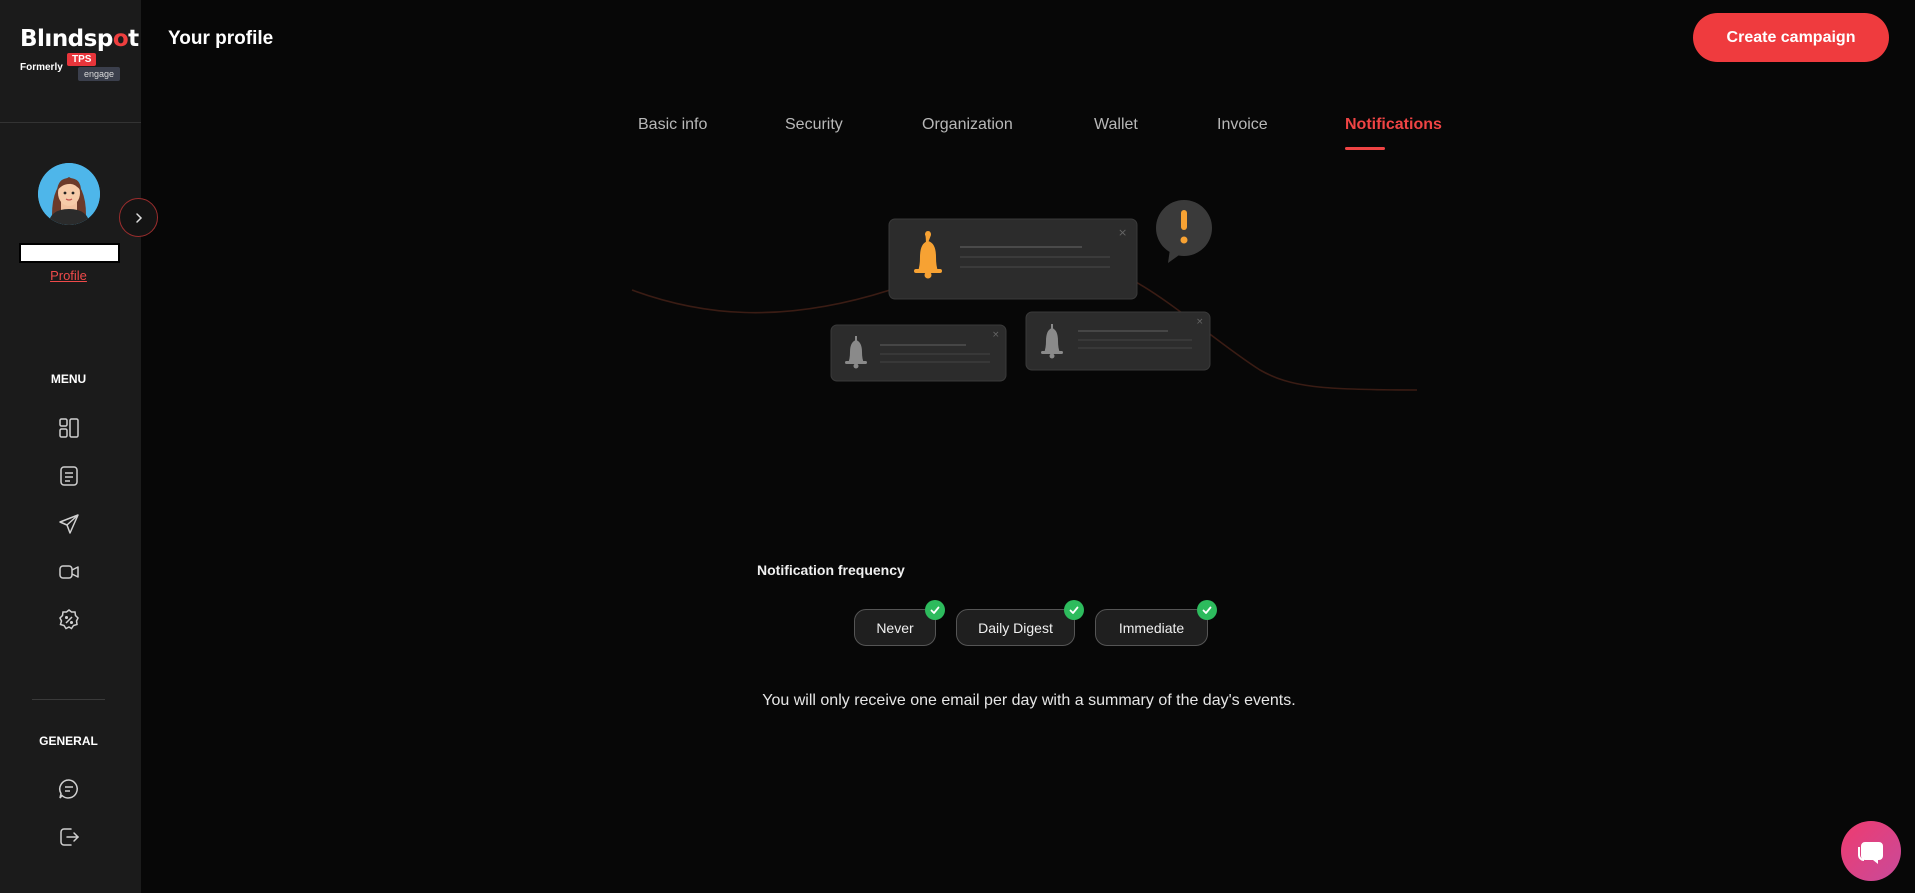  Describe the element at coordinates (814, 125) in the screenshot. I see `tab-security: Security` at that location.